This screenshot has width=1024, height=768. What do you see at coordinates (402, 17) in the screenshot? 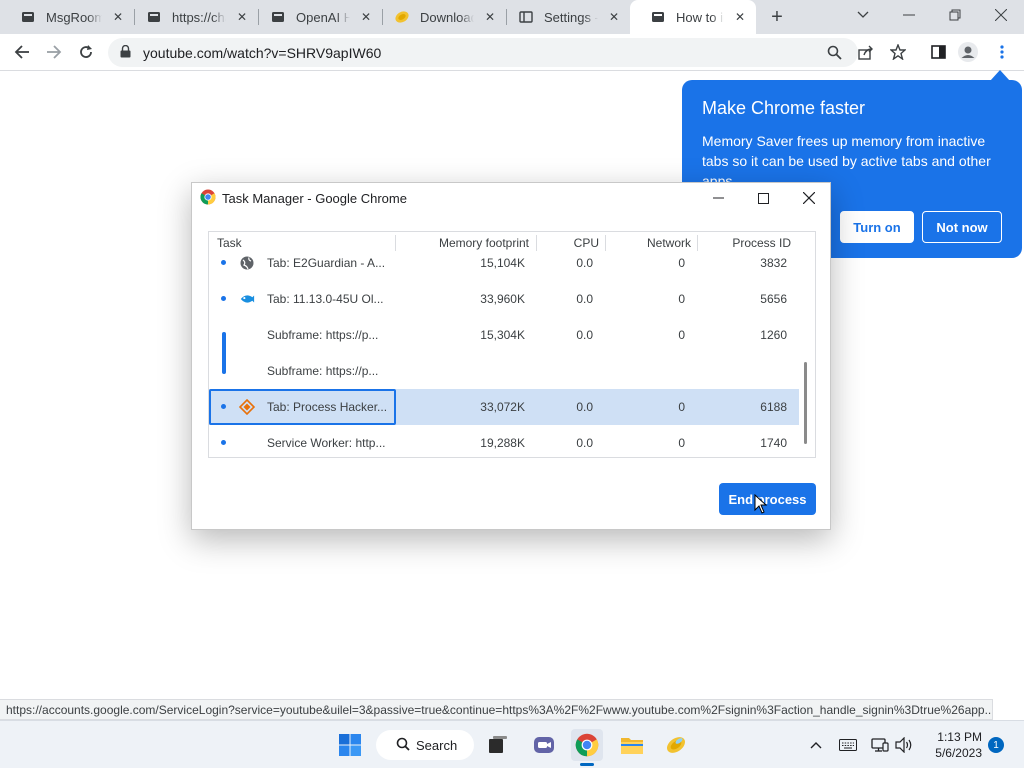
I see `coin-icon` at bounding box center [402, 17].